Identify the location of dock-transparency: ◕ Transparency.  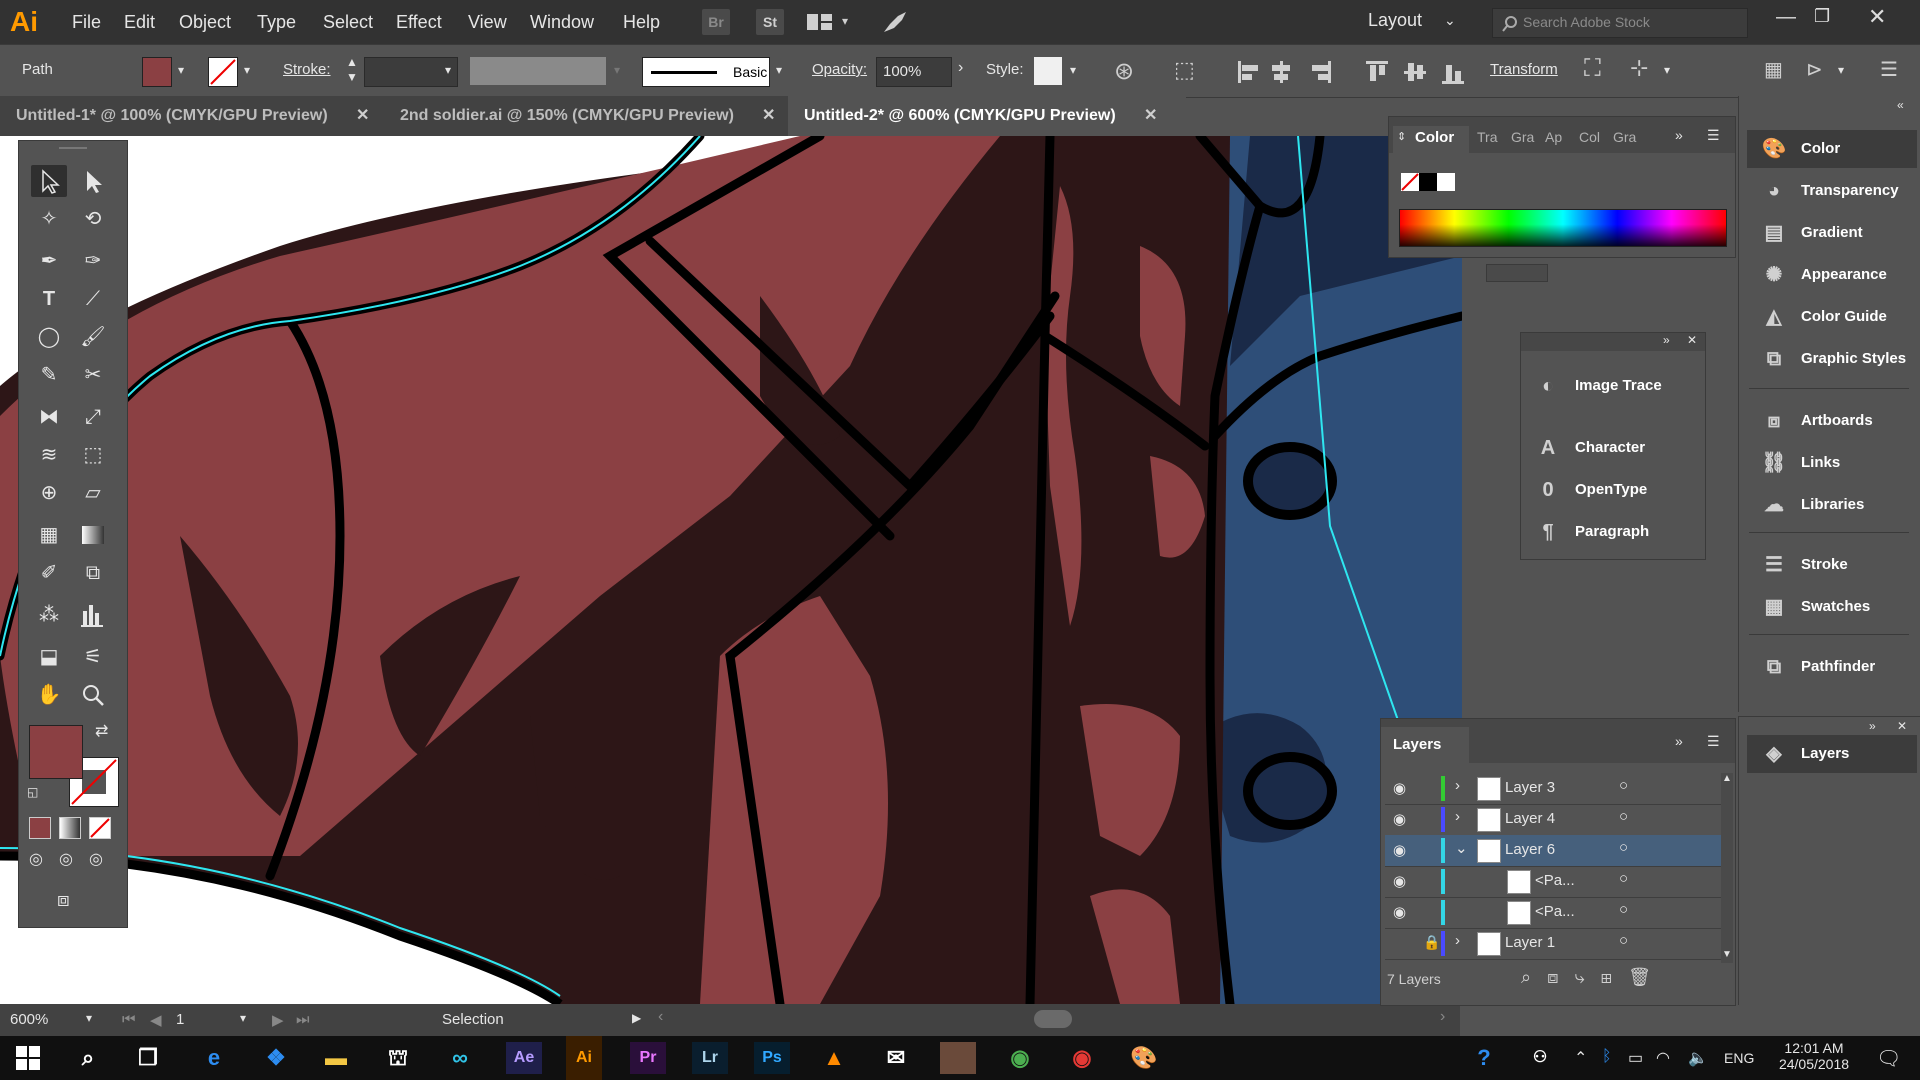
(1832, 191).